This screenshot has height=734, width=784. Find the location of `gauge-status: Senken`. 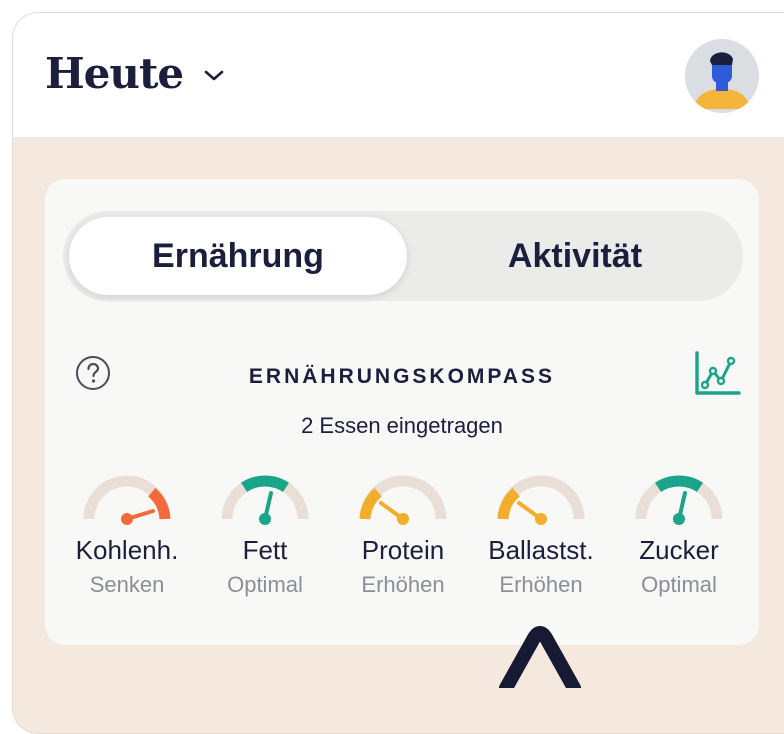

gauge-status: Senken is located at coordinates (127, 584).